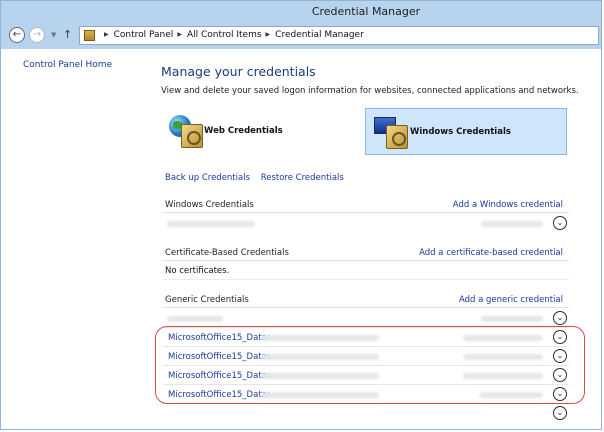 The image size is (604, 432). What do you see at coordinates (301, 12) in the screenshot?
I see `title-bar: Credential Manager` at bounding box center [301, 12].